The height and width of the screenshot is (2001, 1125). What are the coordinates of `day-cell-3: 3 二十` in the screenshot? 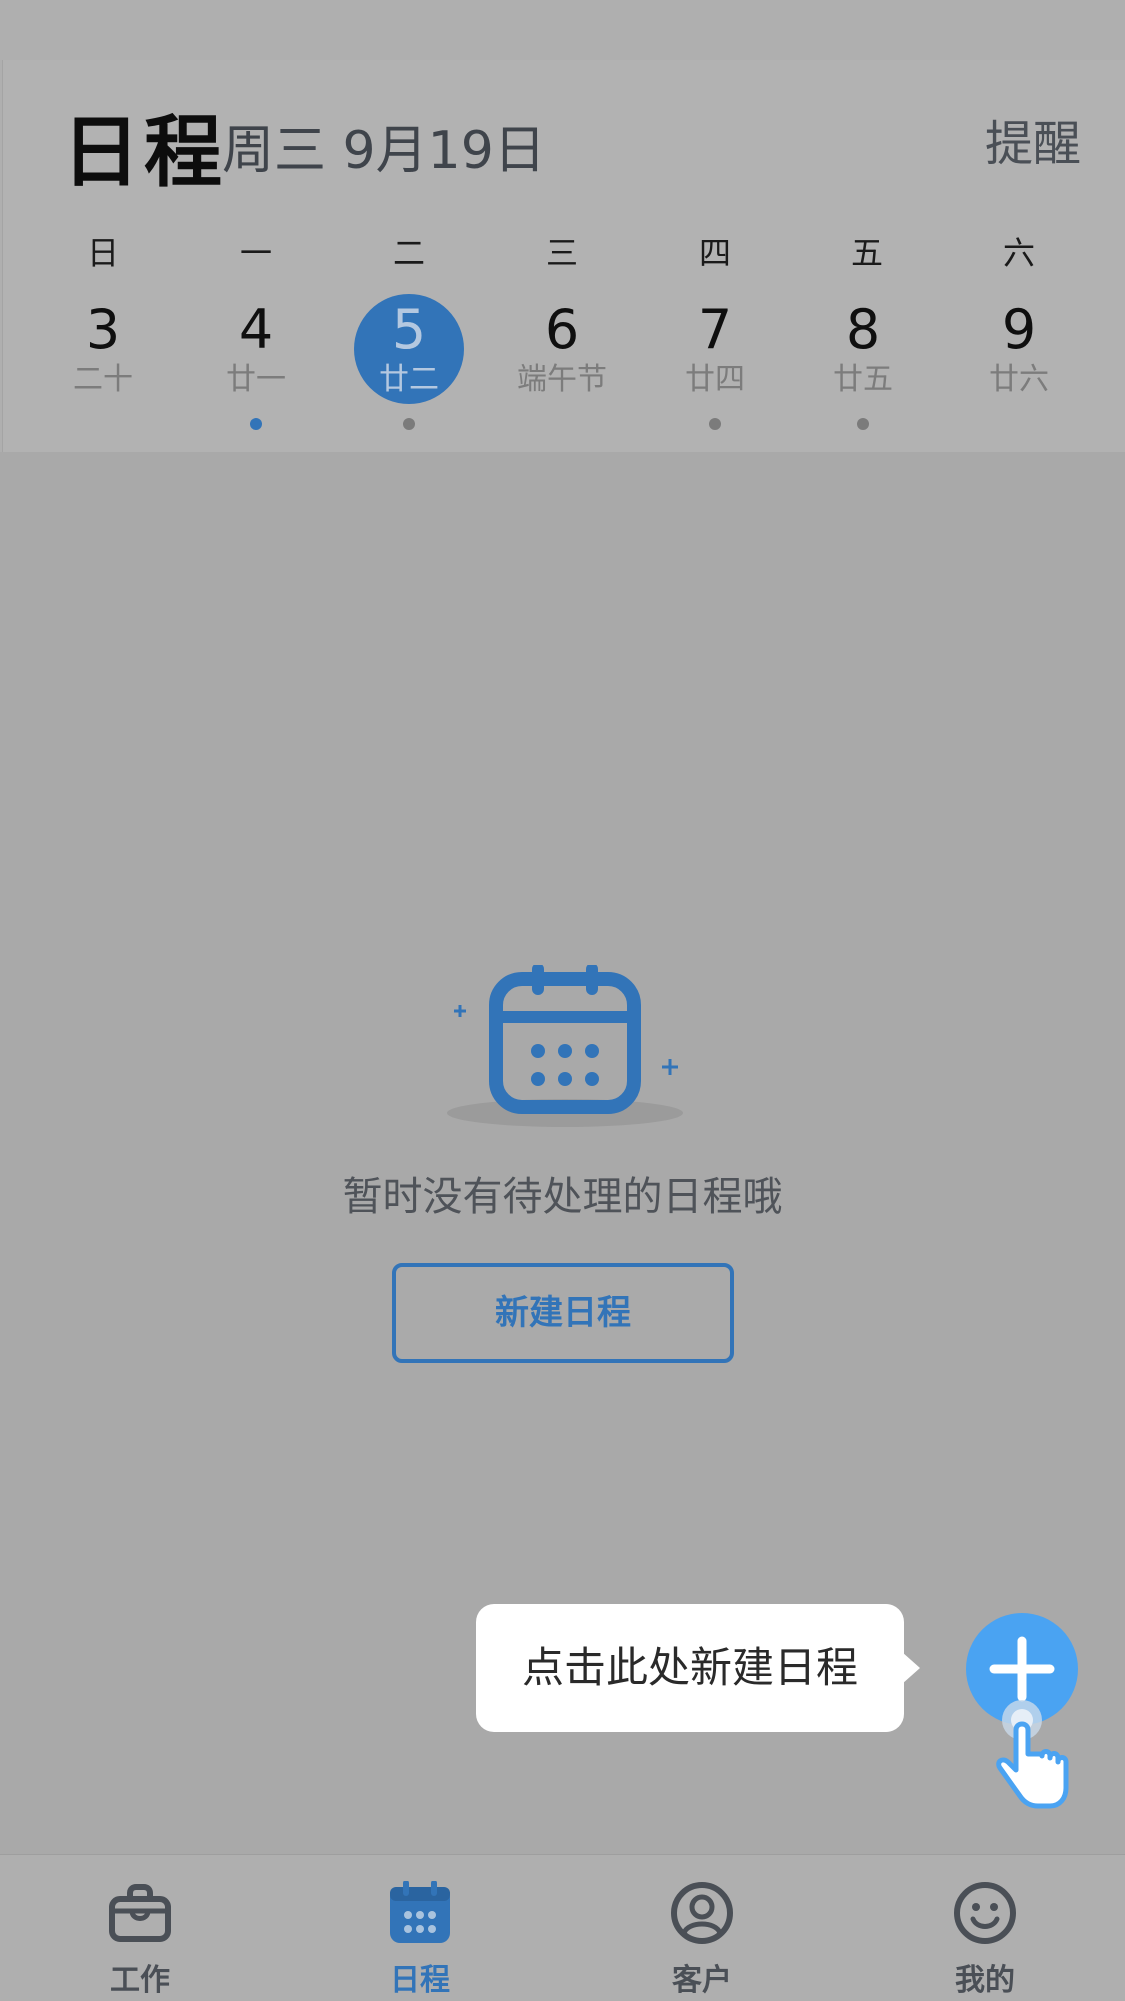 It's located at (103, 357).